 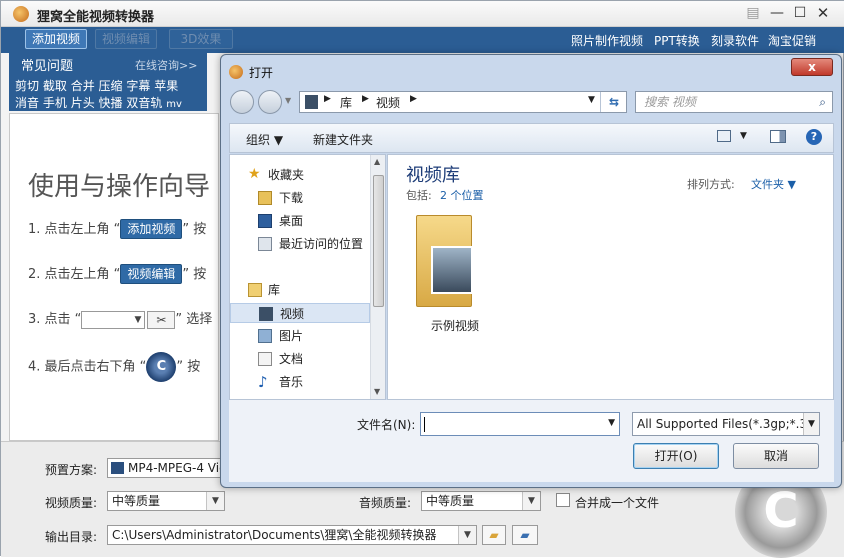 What do you see at coordinates (126, 39) in the screenshot?
I see `edit-video-button: 视频编辑` at bounding box center [126, 39].